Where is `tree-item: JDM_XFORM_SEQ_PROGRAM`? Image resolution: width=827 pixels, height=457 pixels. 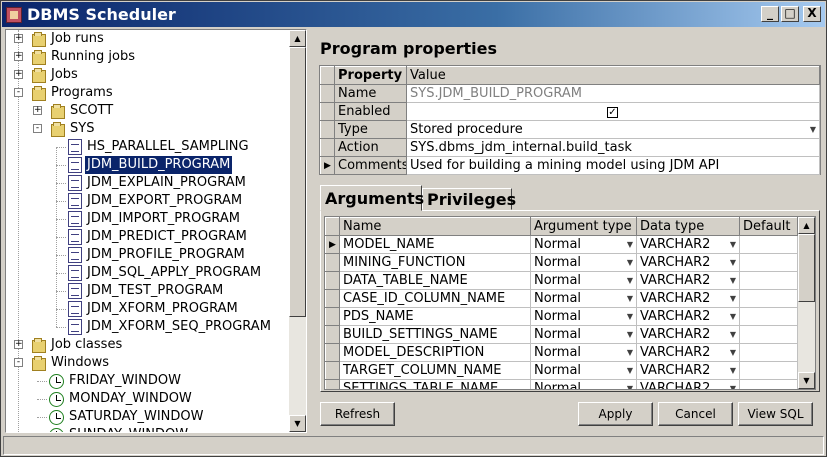
tree-item: JDM_XFORM_SEQ_PROGRAM is located at coordinates (170, 327).